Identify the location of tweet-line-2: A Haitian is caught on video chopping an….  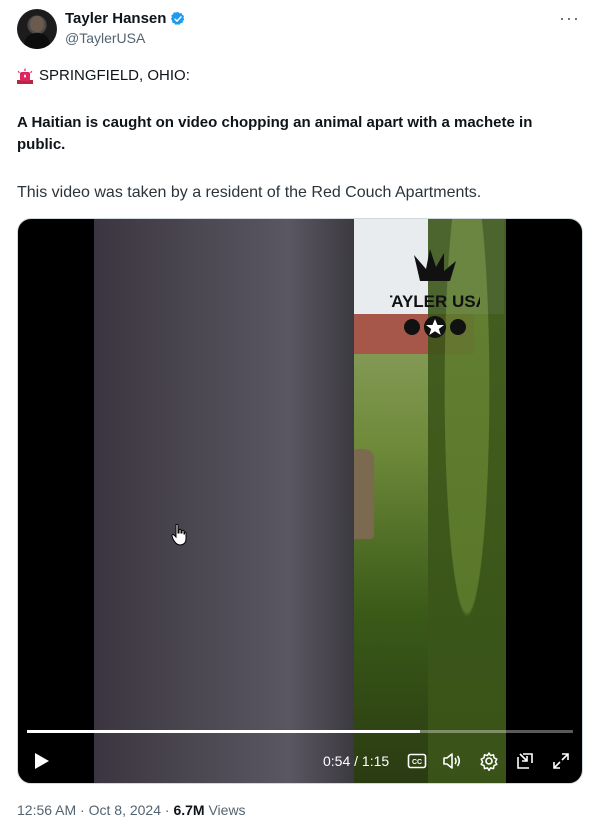
(275, 133).